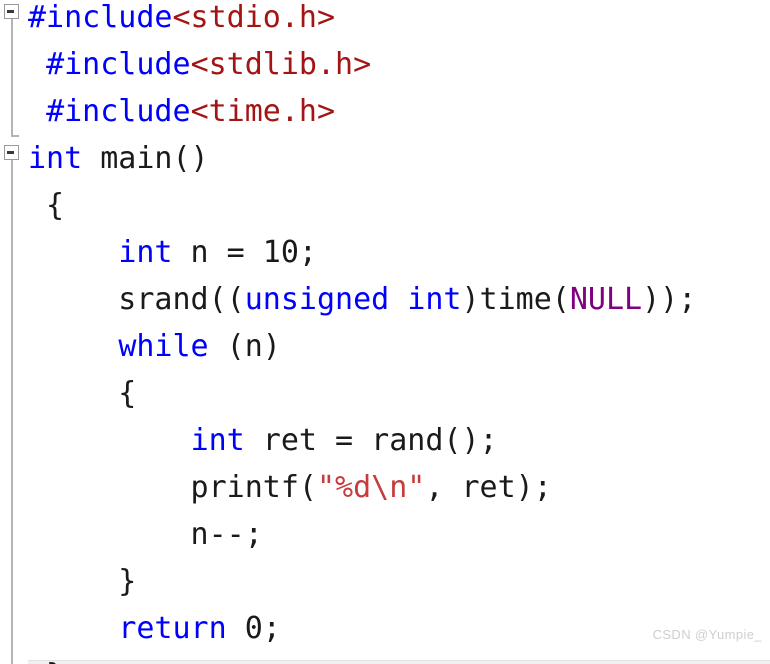 The width and height of the screenshot is (770, 664). Describe the element at coordinates (385, 111) in the screenshot. I see `code-line-3: #include<time.h>` at that location.